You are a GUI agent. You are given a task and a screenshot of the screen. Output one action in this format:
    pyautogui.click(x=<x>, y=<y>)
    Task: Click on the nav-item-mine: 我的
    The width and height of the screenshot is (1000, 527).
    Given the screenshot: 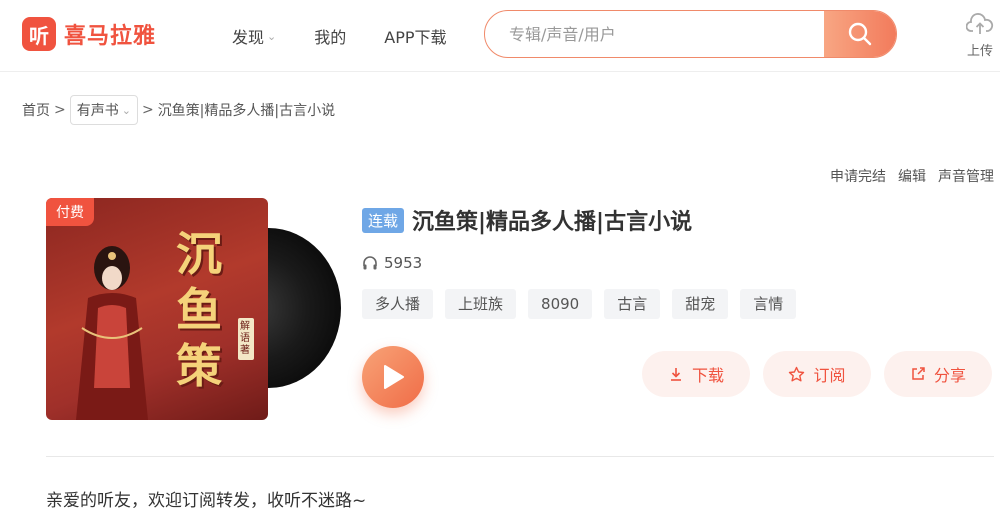 What is the action you would take?
    pyautogui.click(x=330, y=36)
    